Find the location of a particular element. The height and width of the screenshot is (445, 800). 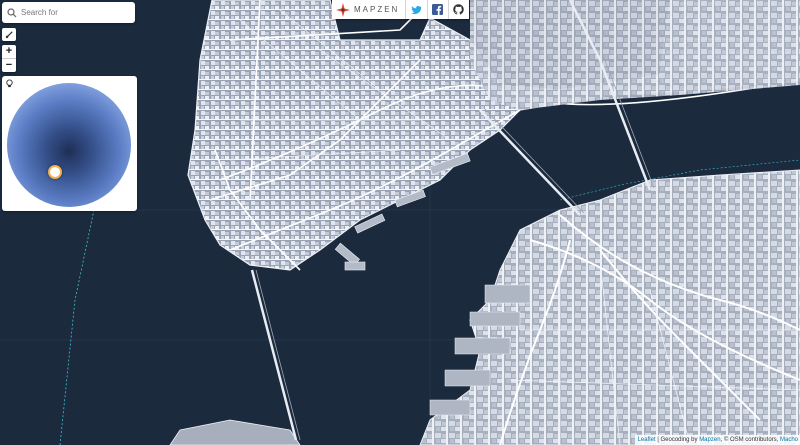

search-icon is located at coordinates (12, 12).